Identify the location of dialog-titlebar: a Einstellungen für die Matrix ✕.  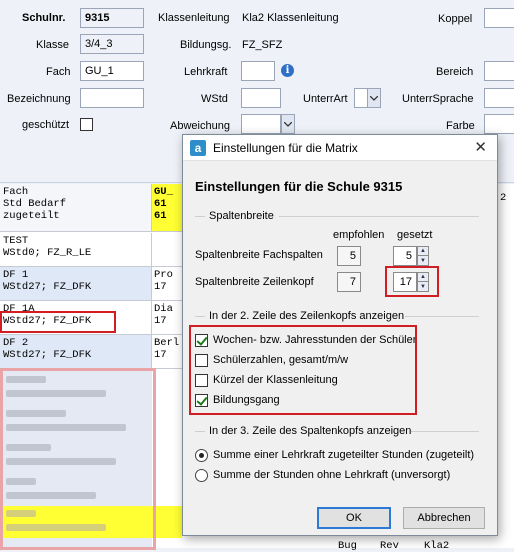
(340, 148).